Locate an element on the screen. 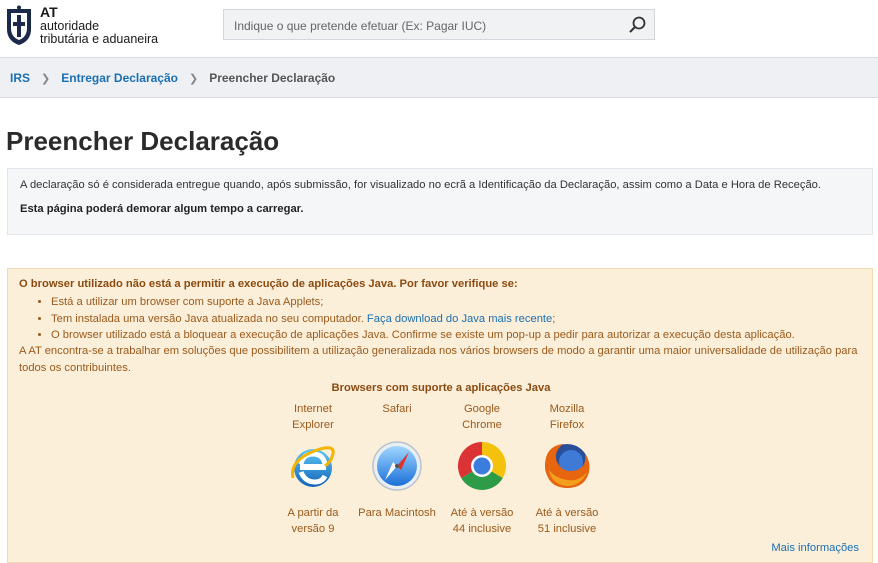 The height and width of the screenshot is (563, 878). at-coat-of-arms-icon is located at coordinates (19, 26).